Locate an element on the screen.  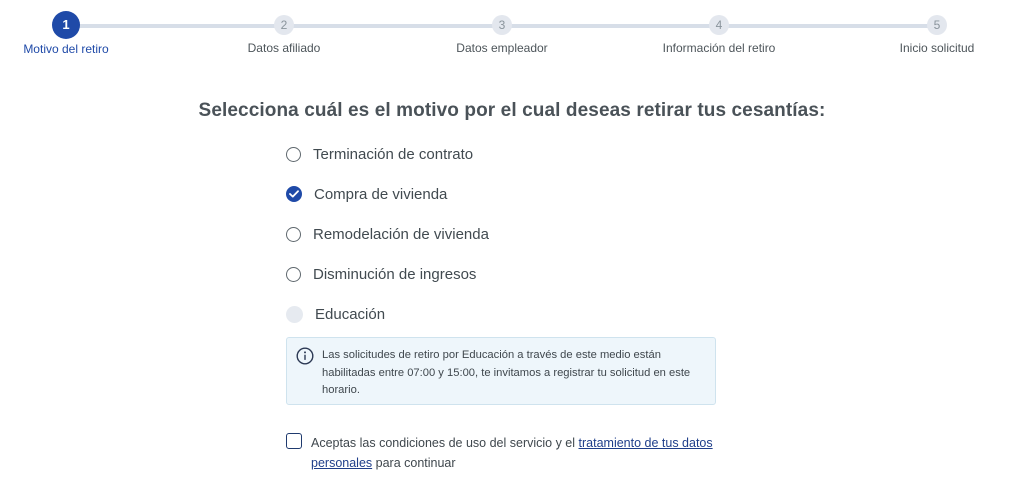
step-label: Información del retiro is located at coordinates (719, 48).